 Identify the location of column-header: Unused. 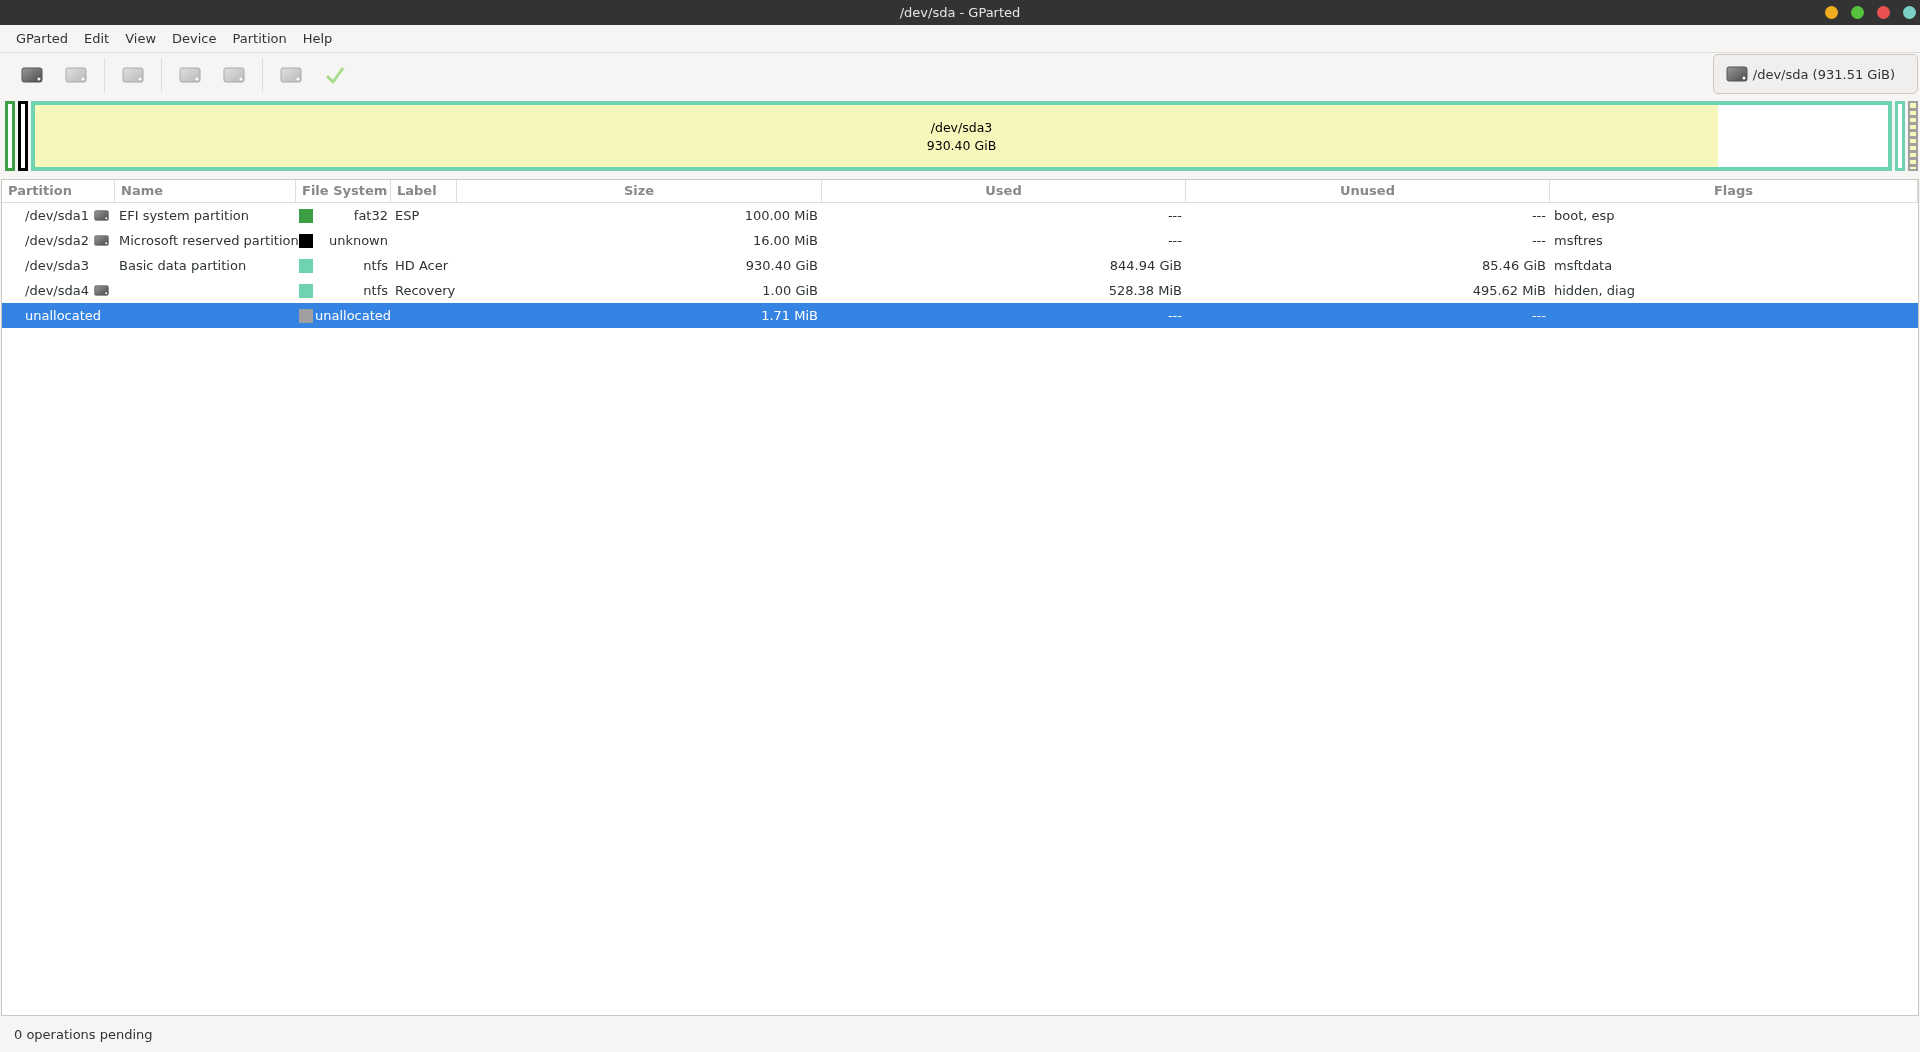
(1368, 191).